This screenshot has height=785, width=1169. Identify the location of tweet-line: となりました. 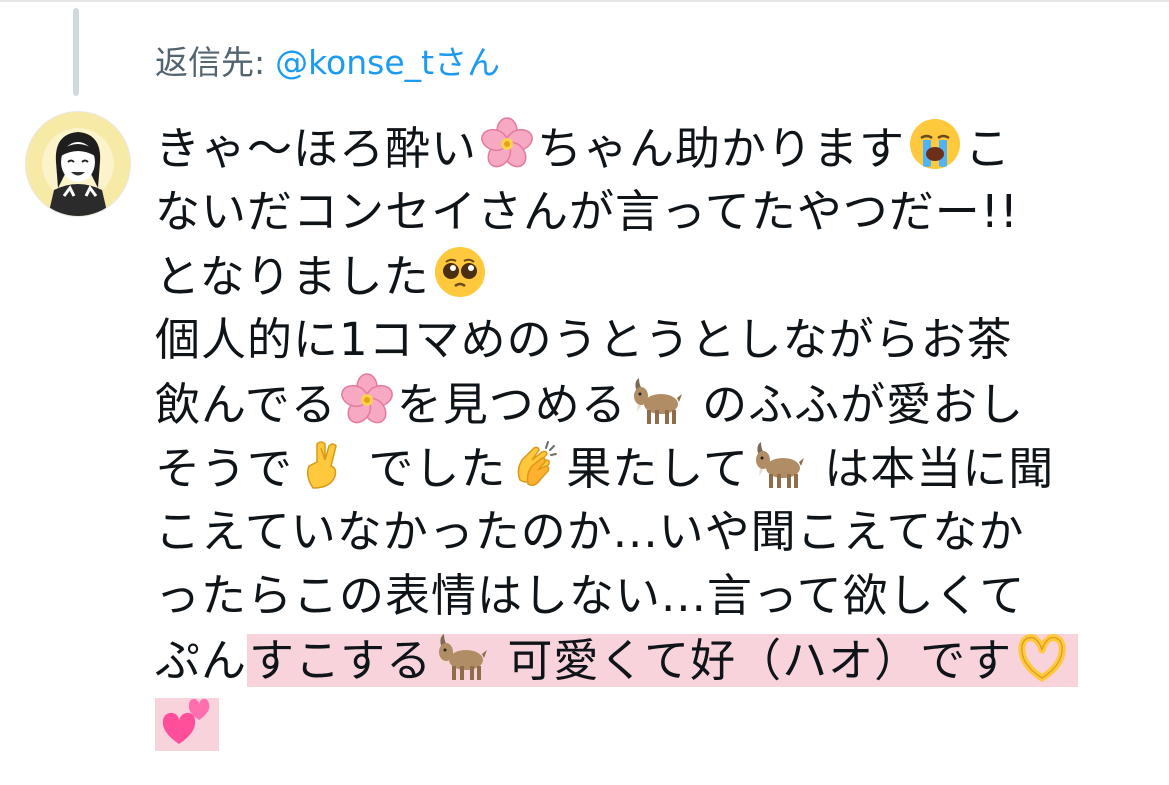
(650, 276).